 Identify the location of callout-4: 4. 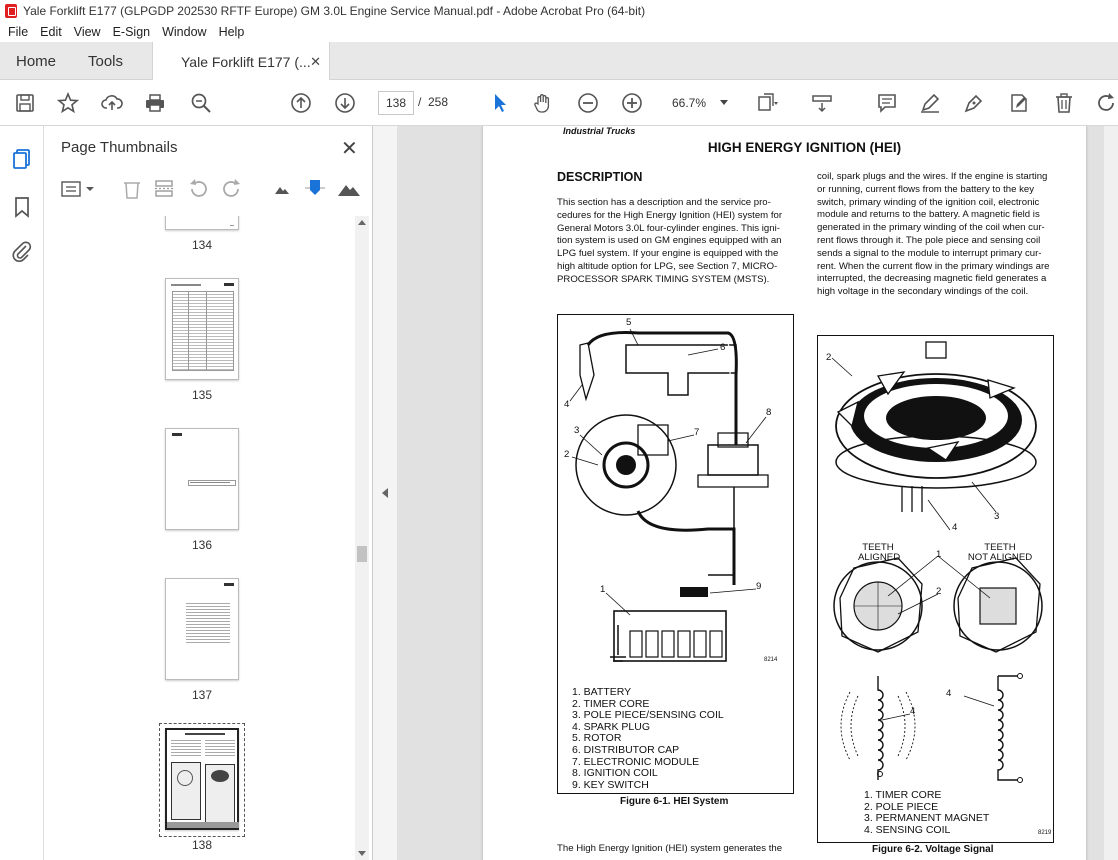
(955, 527).